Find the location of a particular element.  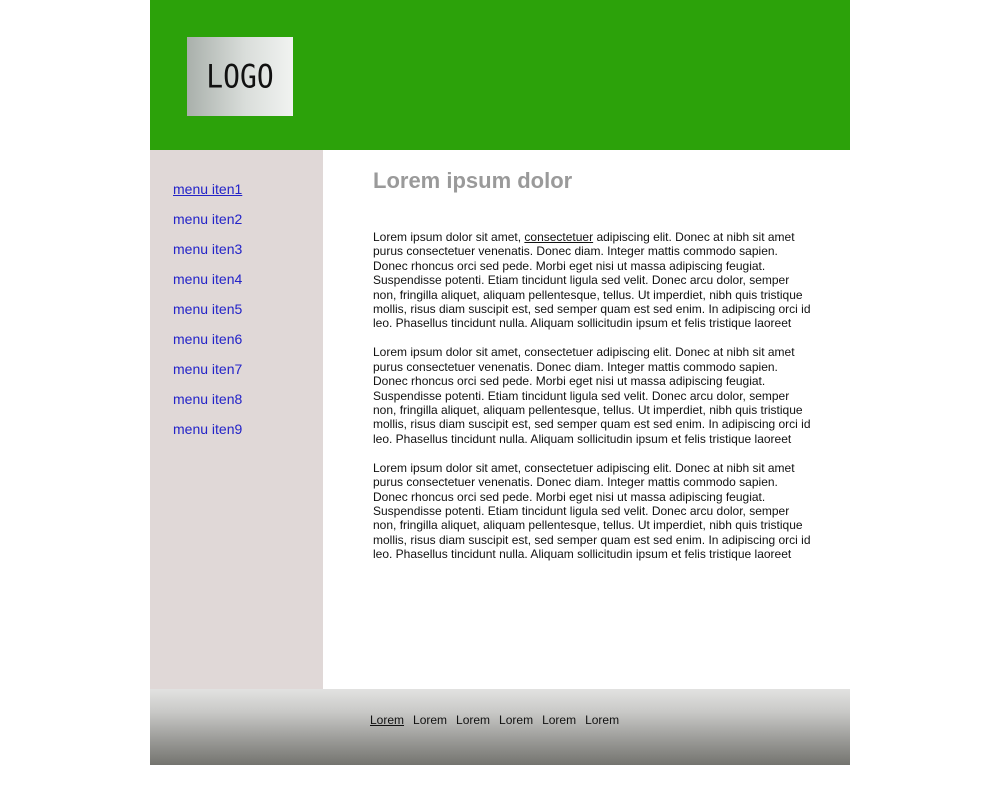

menu-link-1: menu iten1 is located at coordinates (207, 189).